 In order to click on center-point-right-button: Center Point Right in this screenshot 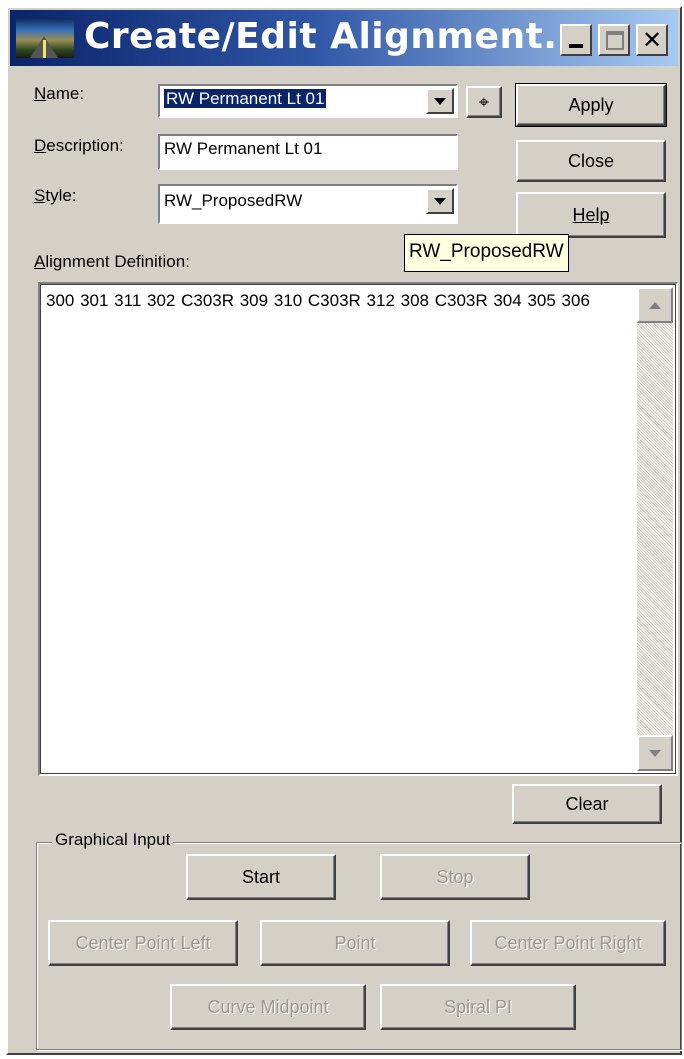, I will do `click(568, 943)`.